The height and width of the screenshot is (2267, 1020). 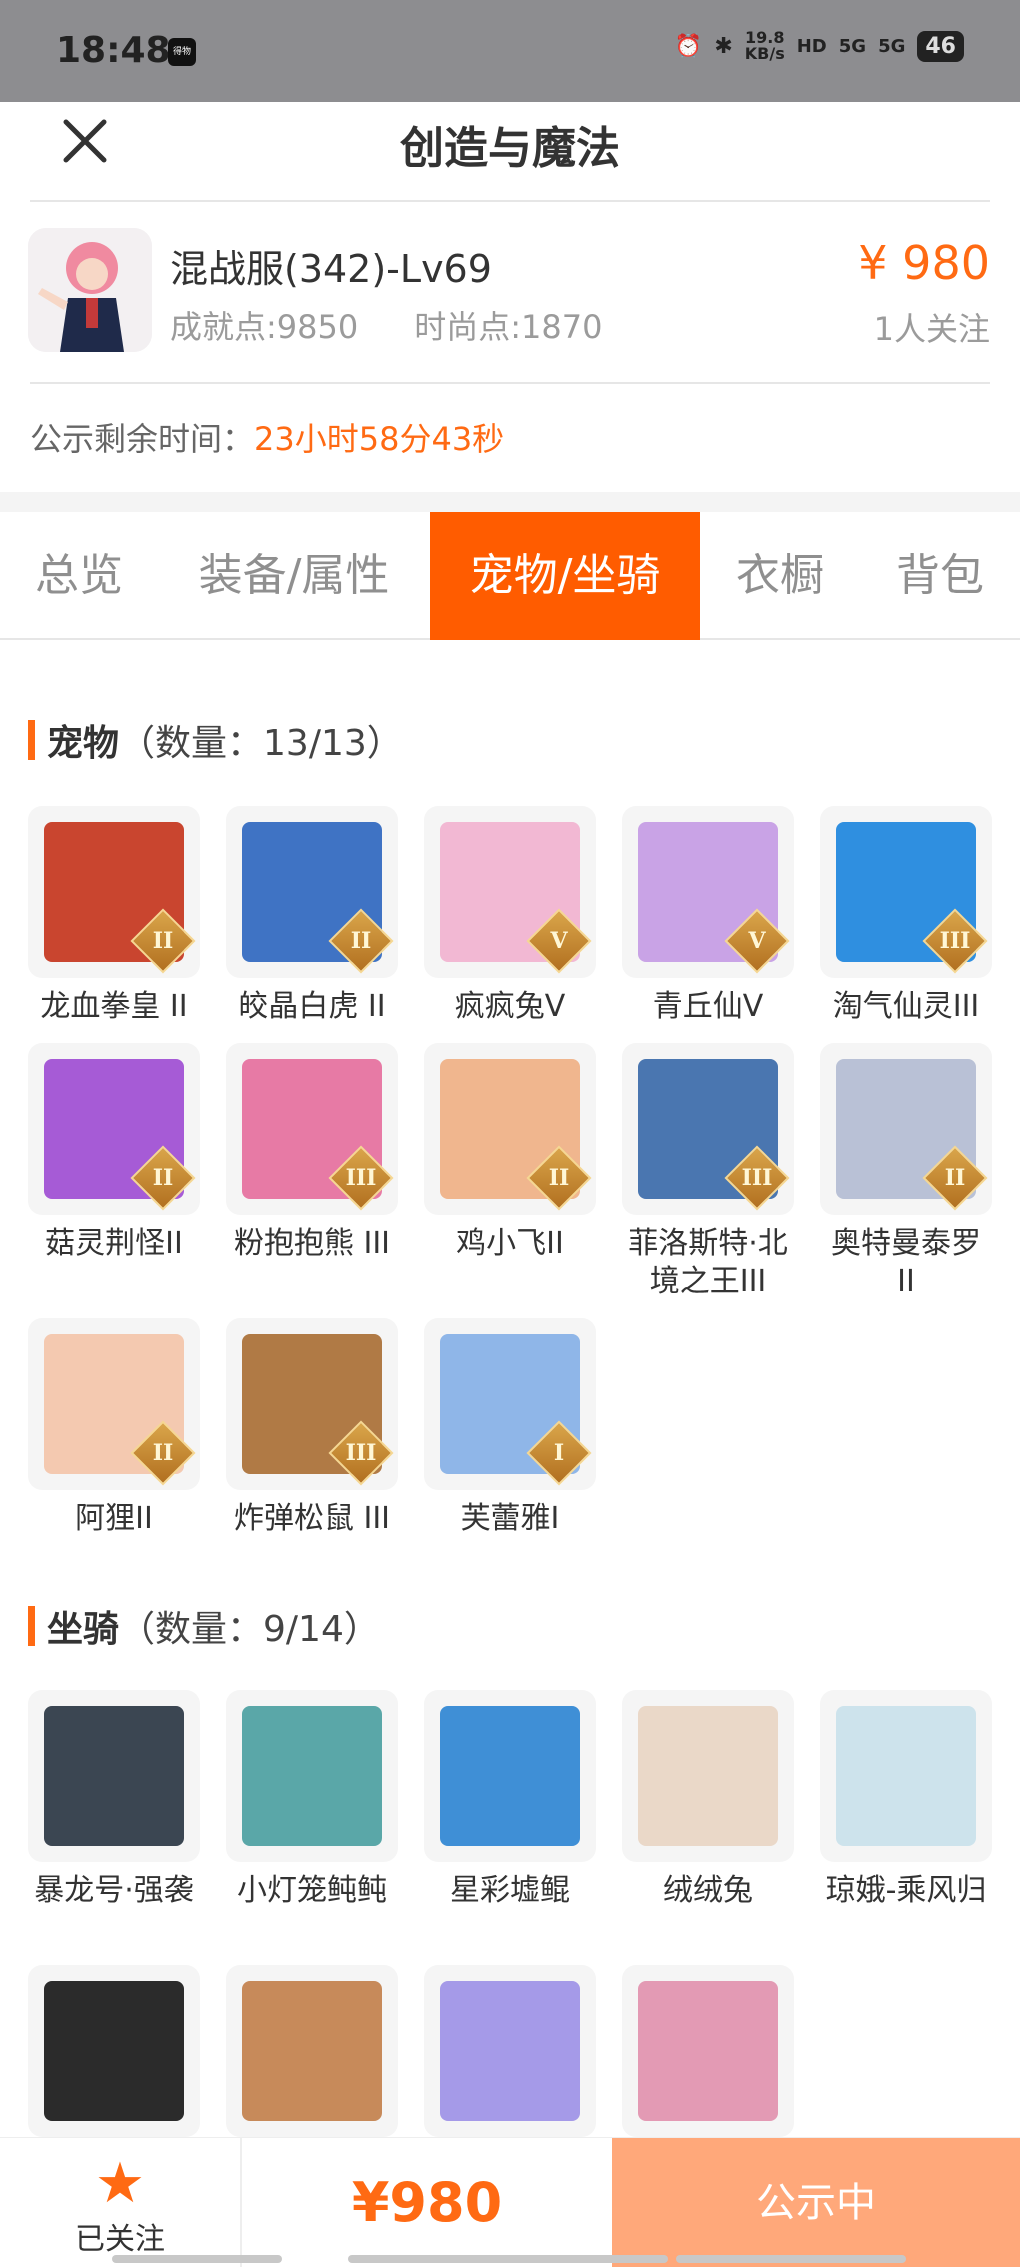 What do you see at coordinates (114, 1243) in the screenshot?
I see `item-label: 菇灵荆怪II` at bounding box center [114, 1243].